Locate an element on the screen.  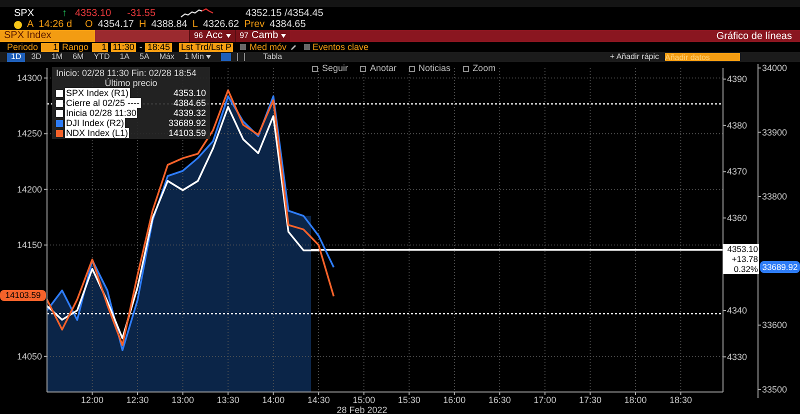
field-label: Rango is located at coordinates (75, 47).